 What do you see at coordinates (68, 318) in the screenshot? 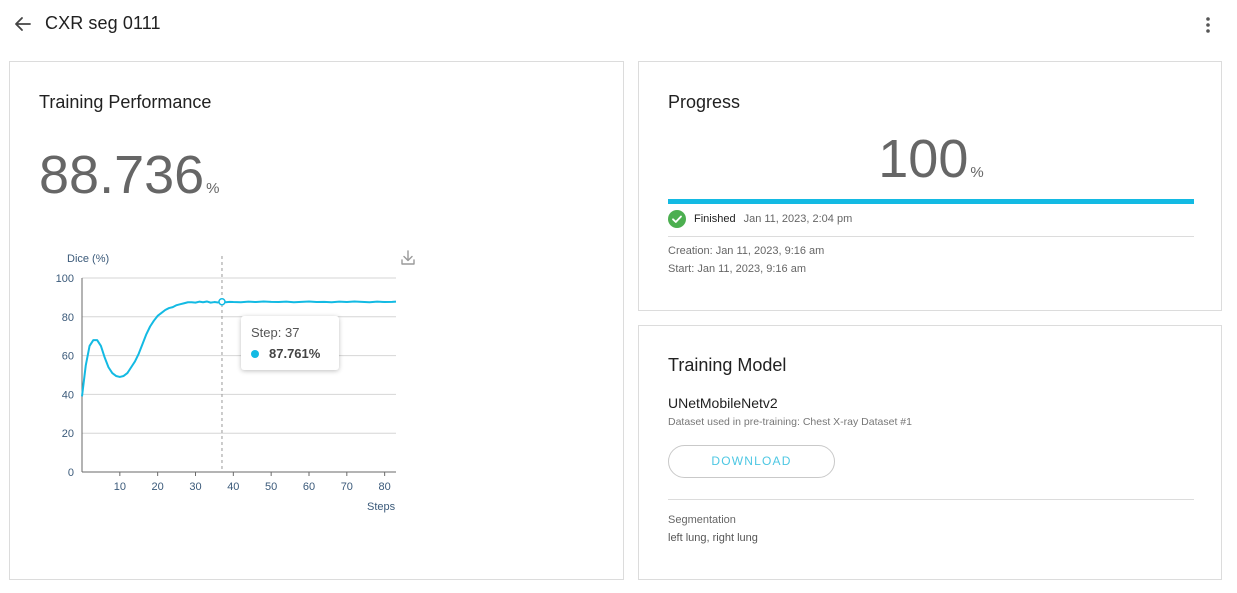
I see `y-tick-label: 80` at bounding box center [68, 318].